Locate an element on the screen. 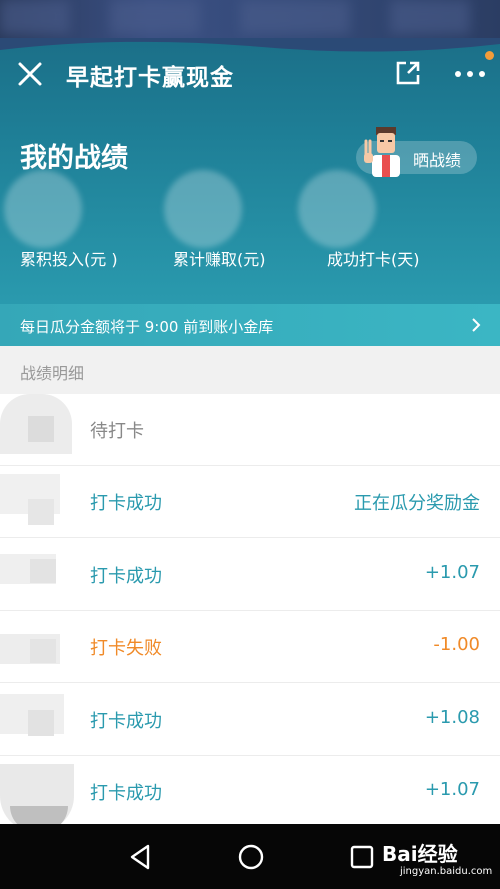 This screenshot has width=500, height=889. detail-section-header: 战绩明细 is located at coordinates (250, 370).